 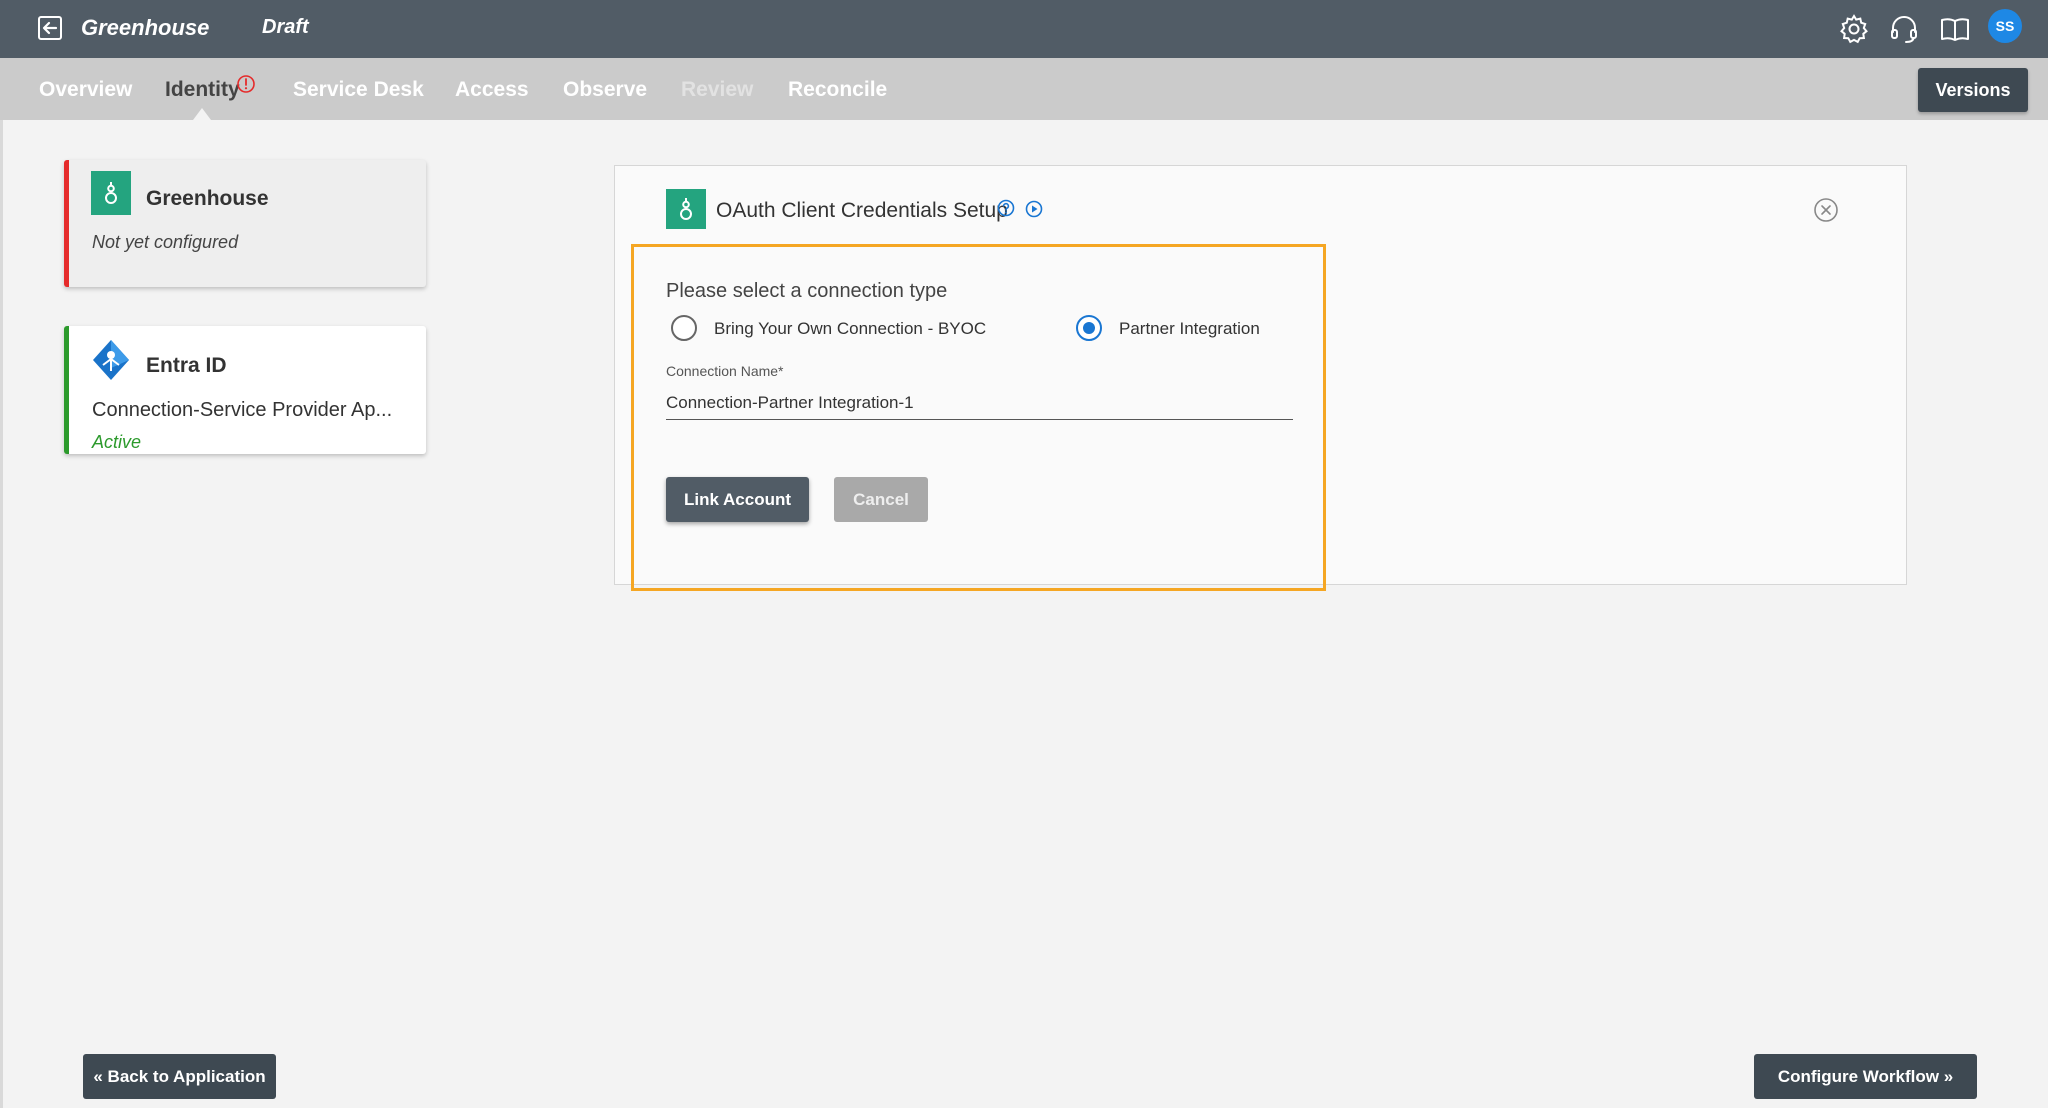 What do you see at coordinates (285, 27) in the screenshot?
I see `draft-status: Draft` at bounding box center [285, 27].